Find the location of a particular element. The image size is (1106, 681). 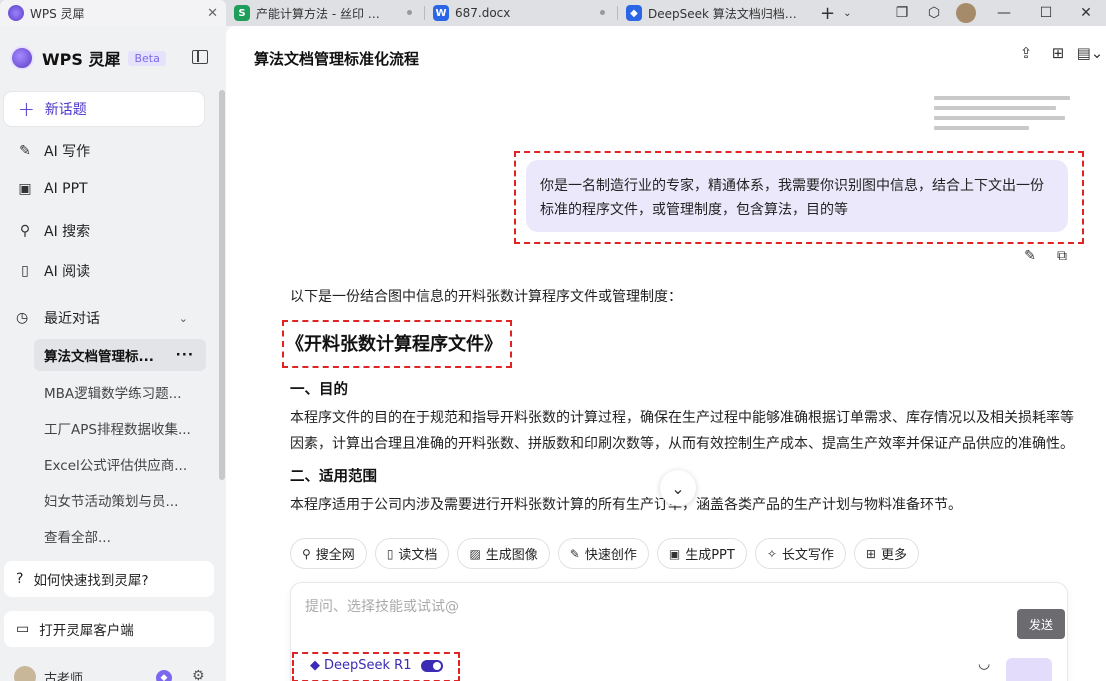

recent-chats-header: ◷ 最近对话 ⌄ is located at coordinates (102, 318).